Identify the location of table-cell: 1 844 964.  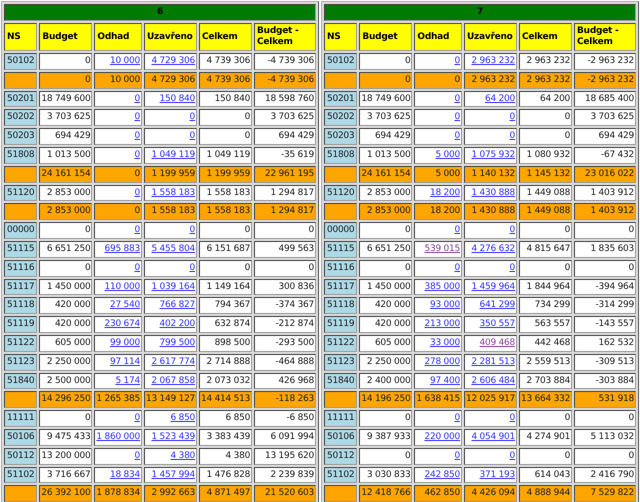
(545, 287).